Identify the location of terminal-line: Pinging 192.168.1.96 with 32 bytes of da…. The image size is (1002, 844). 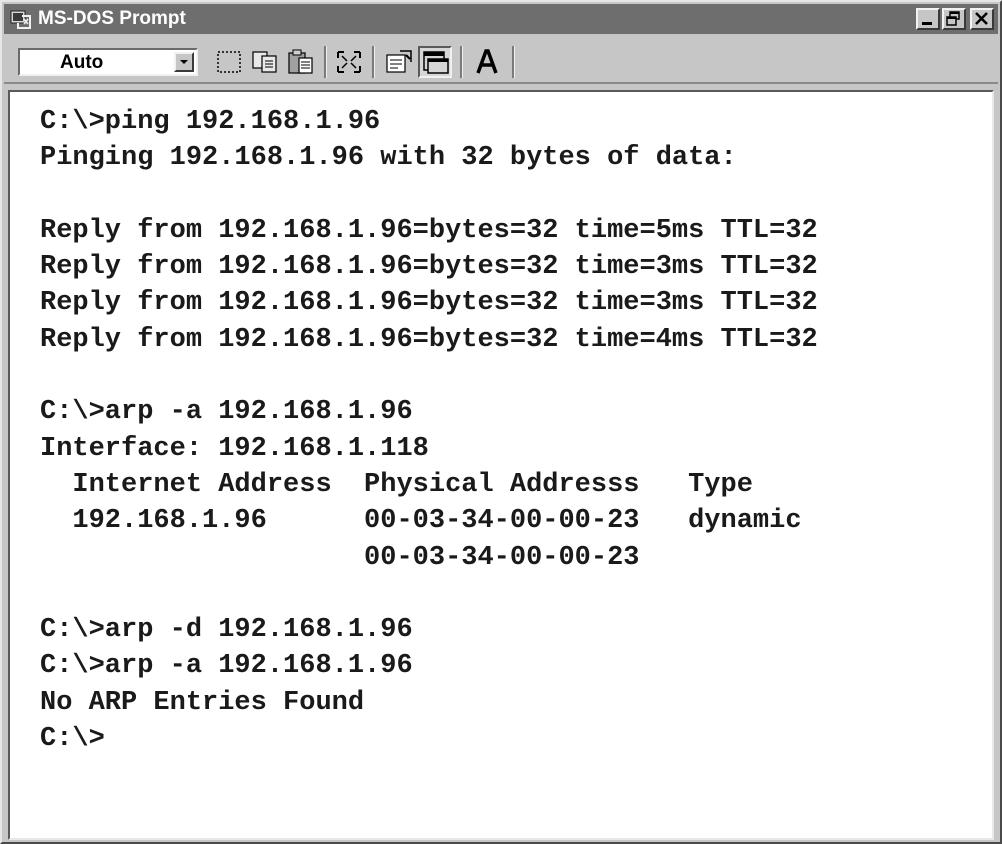
(388, 158).